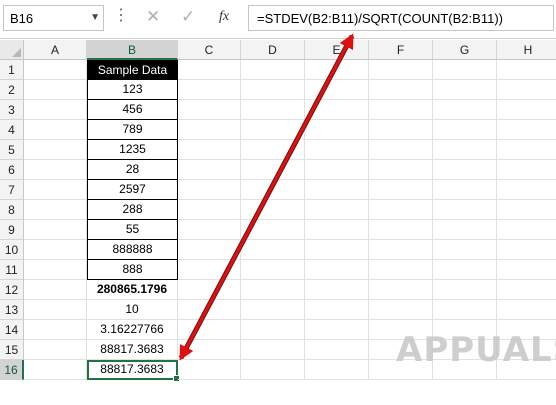 The height and width of the screenshot is (405, 556). What do you see at coordinates (12, 270) in the screenshot?
I see `row-header-11: 11` at bounding box center [12, 270].